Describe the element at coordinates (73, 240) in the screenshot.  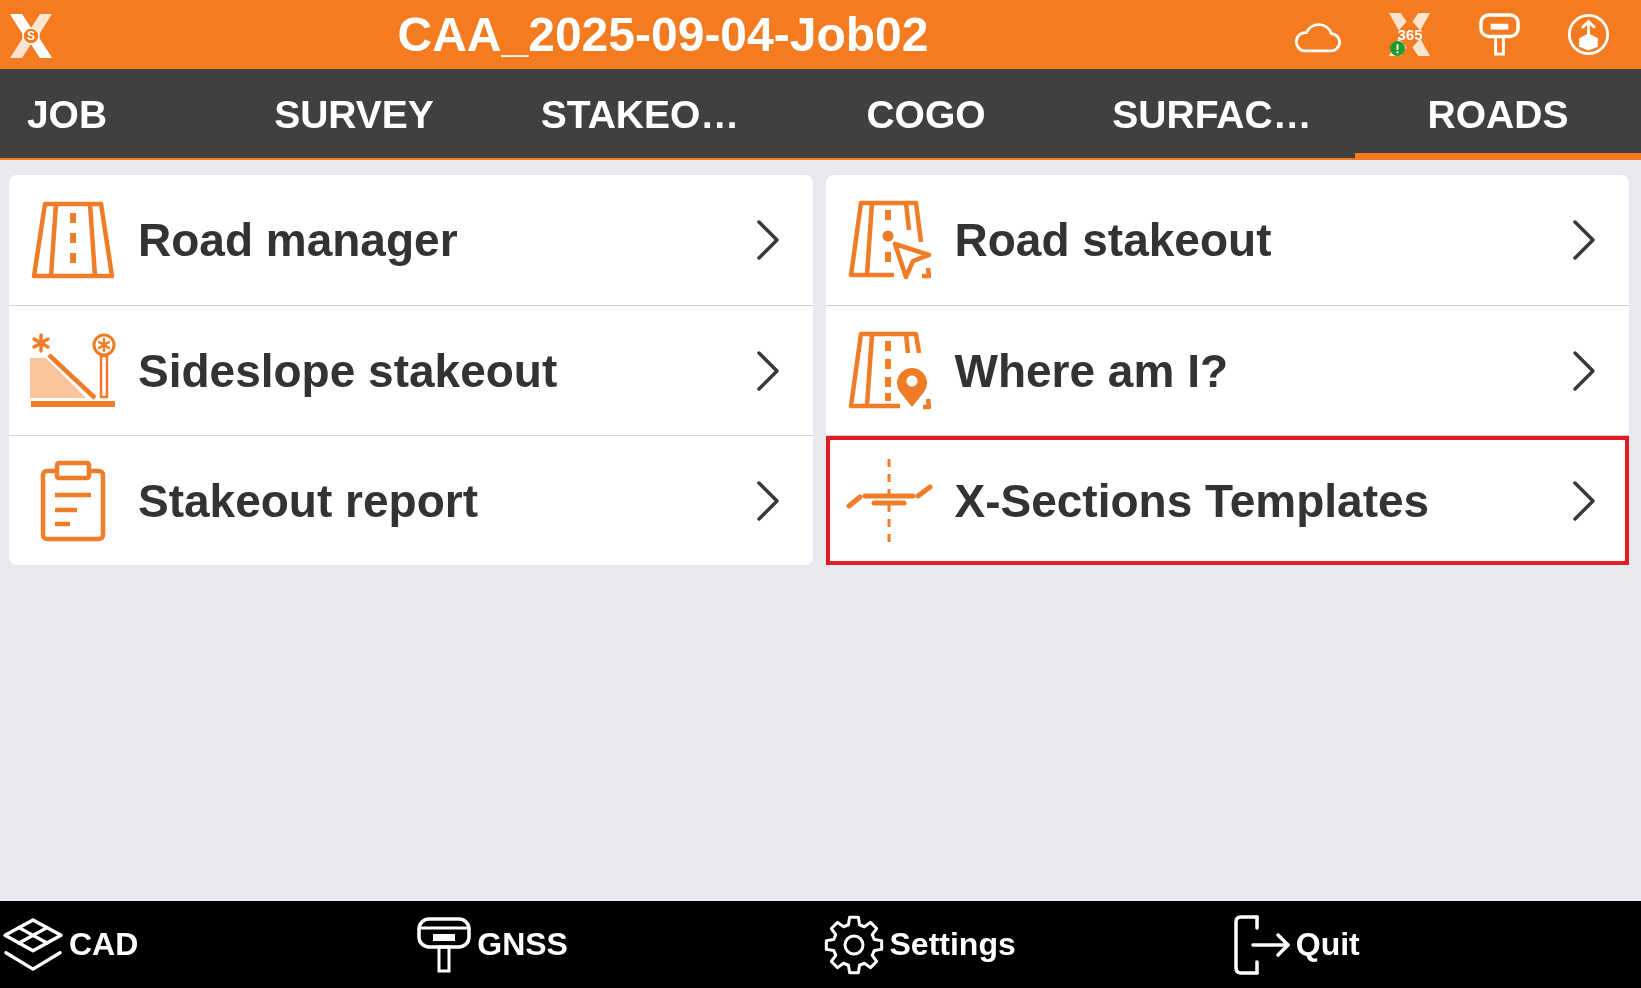
I see `road-icon` at that location.